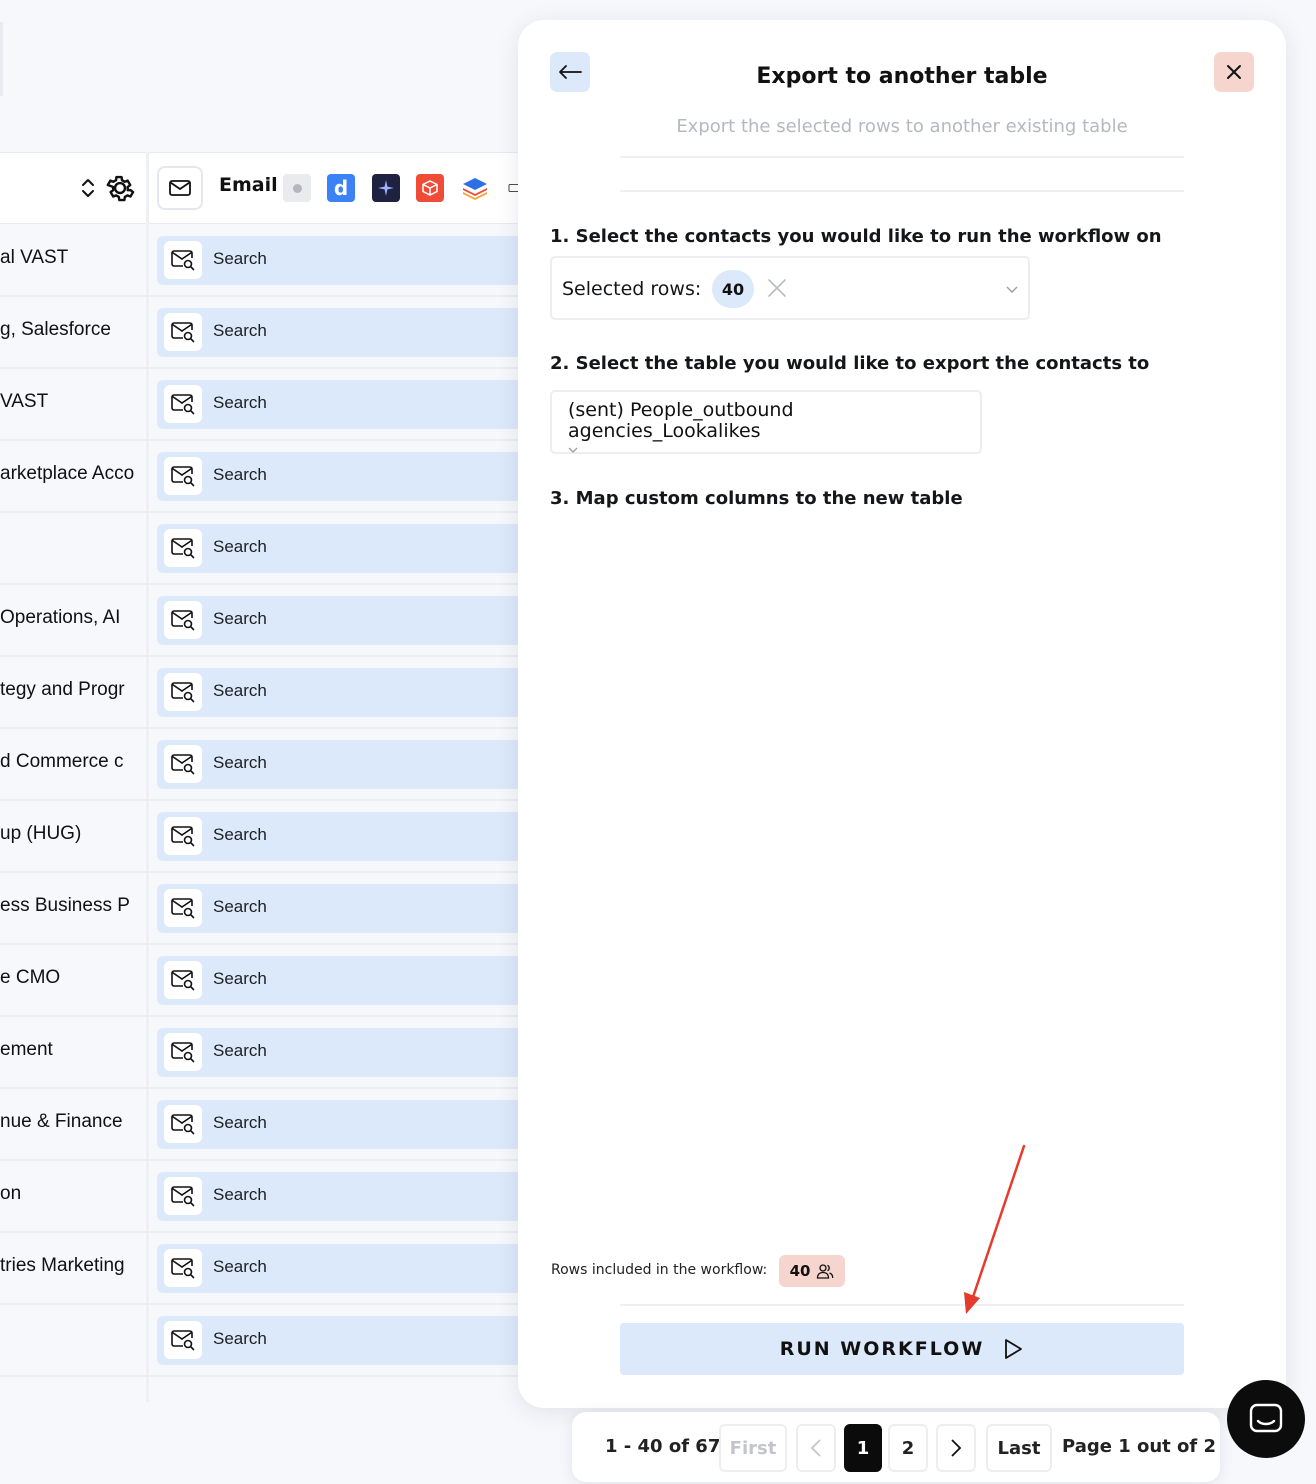 The image size is (1316, 1484). I want to click on table-row: arketplace Acco Search, so click(260, 477).